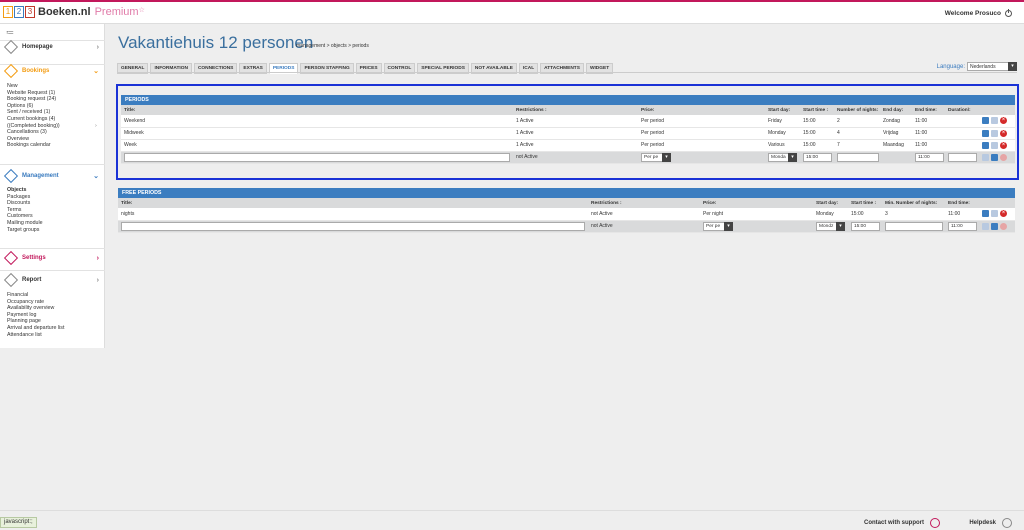 This screenshot has width=1024, height=530. Describe the element at coordinates (64, 12) in the screenshot. I see `brand-name: Boeken.nl` at that location.